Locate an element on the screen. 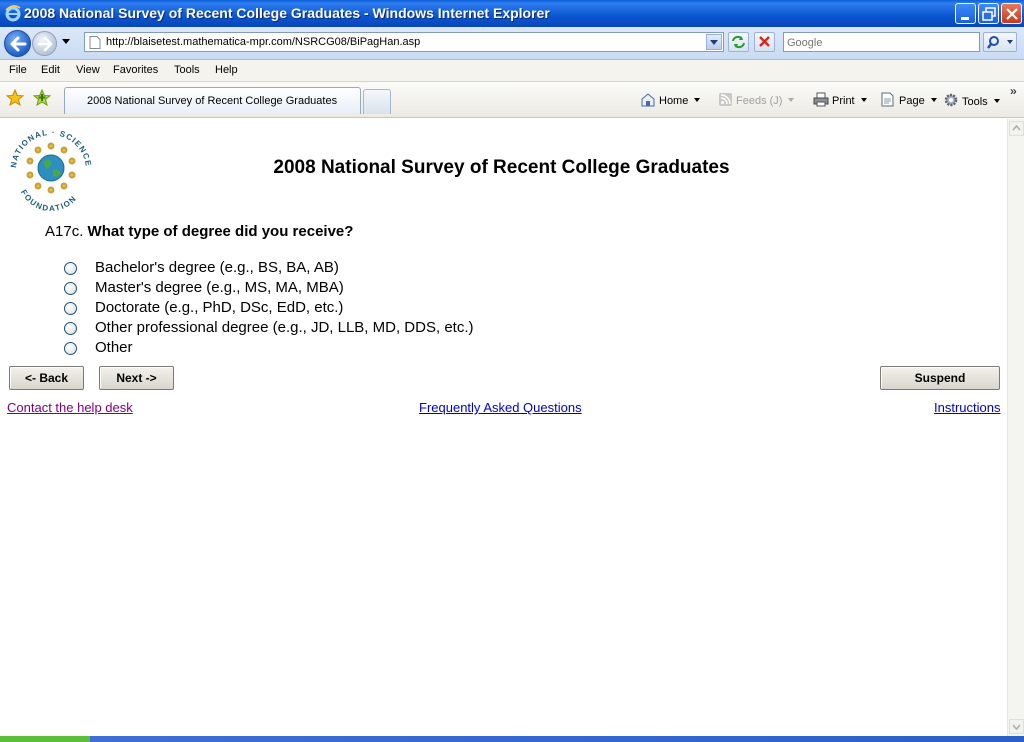 This screenshot has width=1024, height=742. refresh-button is located at coordinates (738, 42).